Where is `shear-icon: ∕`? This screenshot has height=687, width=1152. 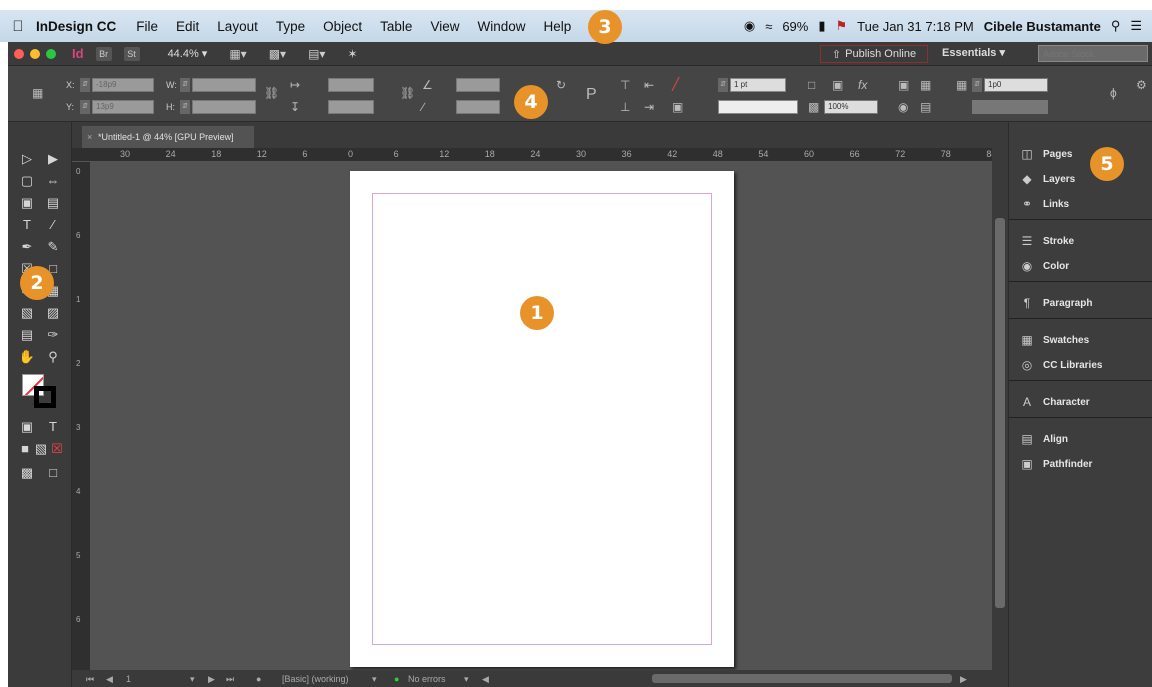 shear-icon: ∕ is located at coordinates (423, 107).